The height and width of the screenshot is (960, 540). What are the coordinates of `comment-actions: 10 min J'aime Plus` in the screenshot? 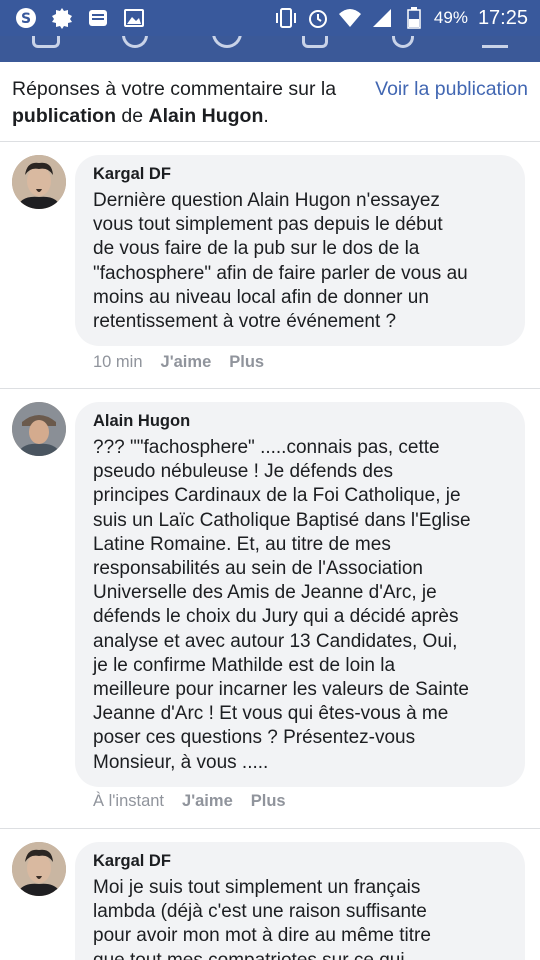 It's located at (178, 362).